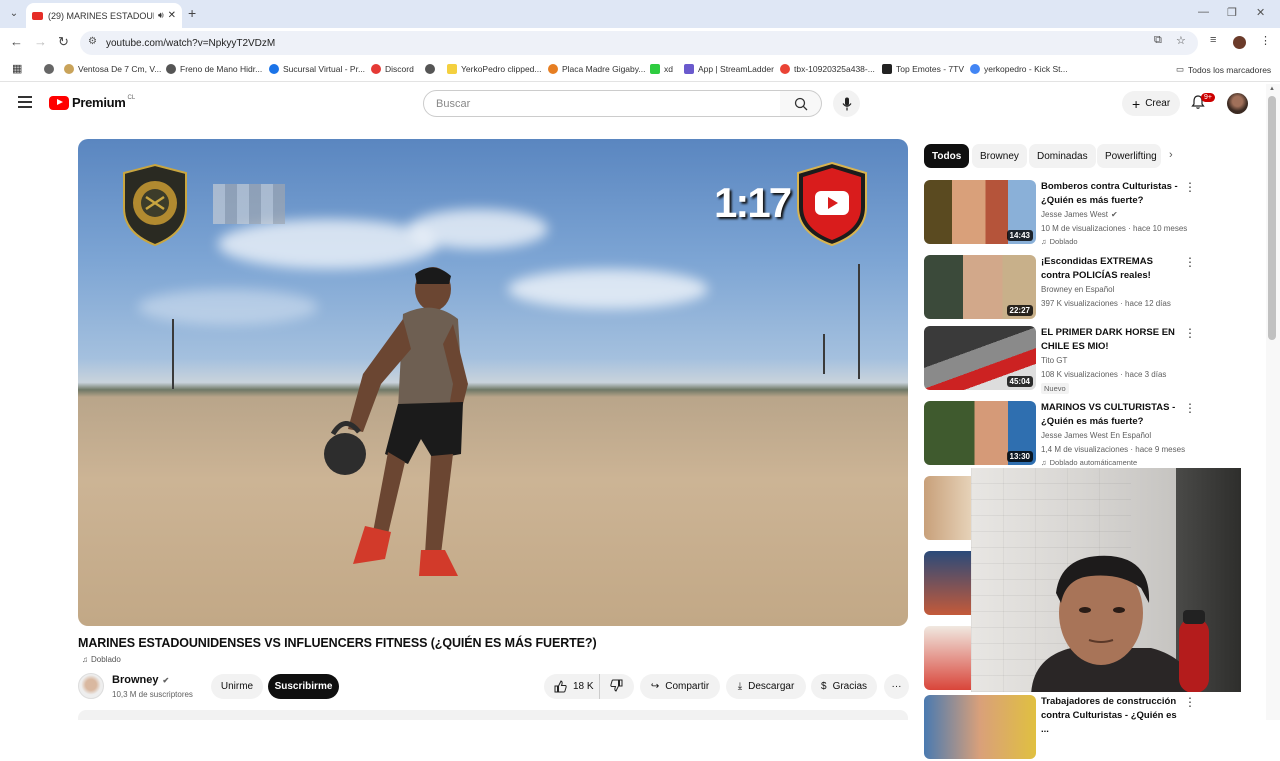 The height and width of the screenshot is (761, 1280). I want to click on plus-icon: +, so click(1136, 103).